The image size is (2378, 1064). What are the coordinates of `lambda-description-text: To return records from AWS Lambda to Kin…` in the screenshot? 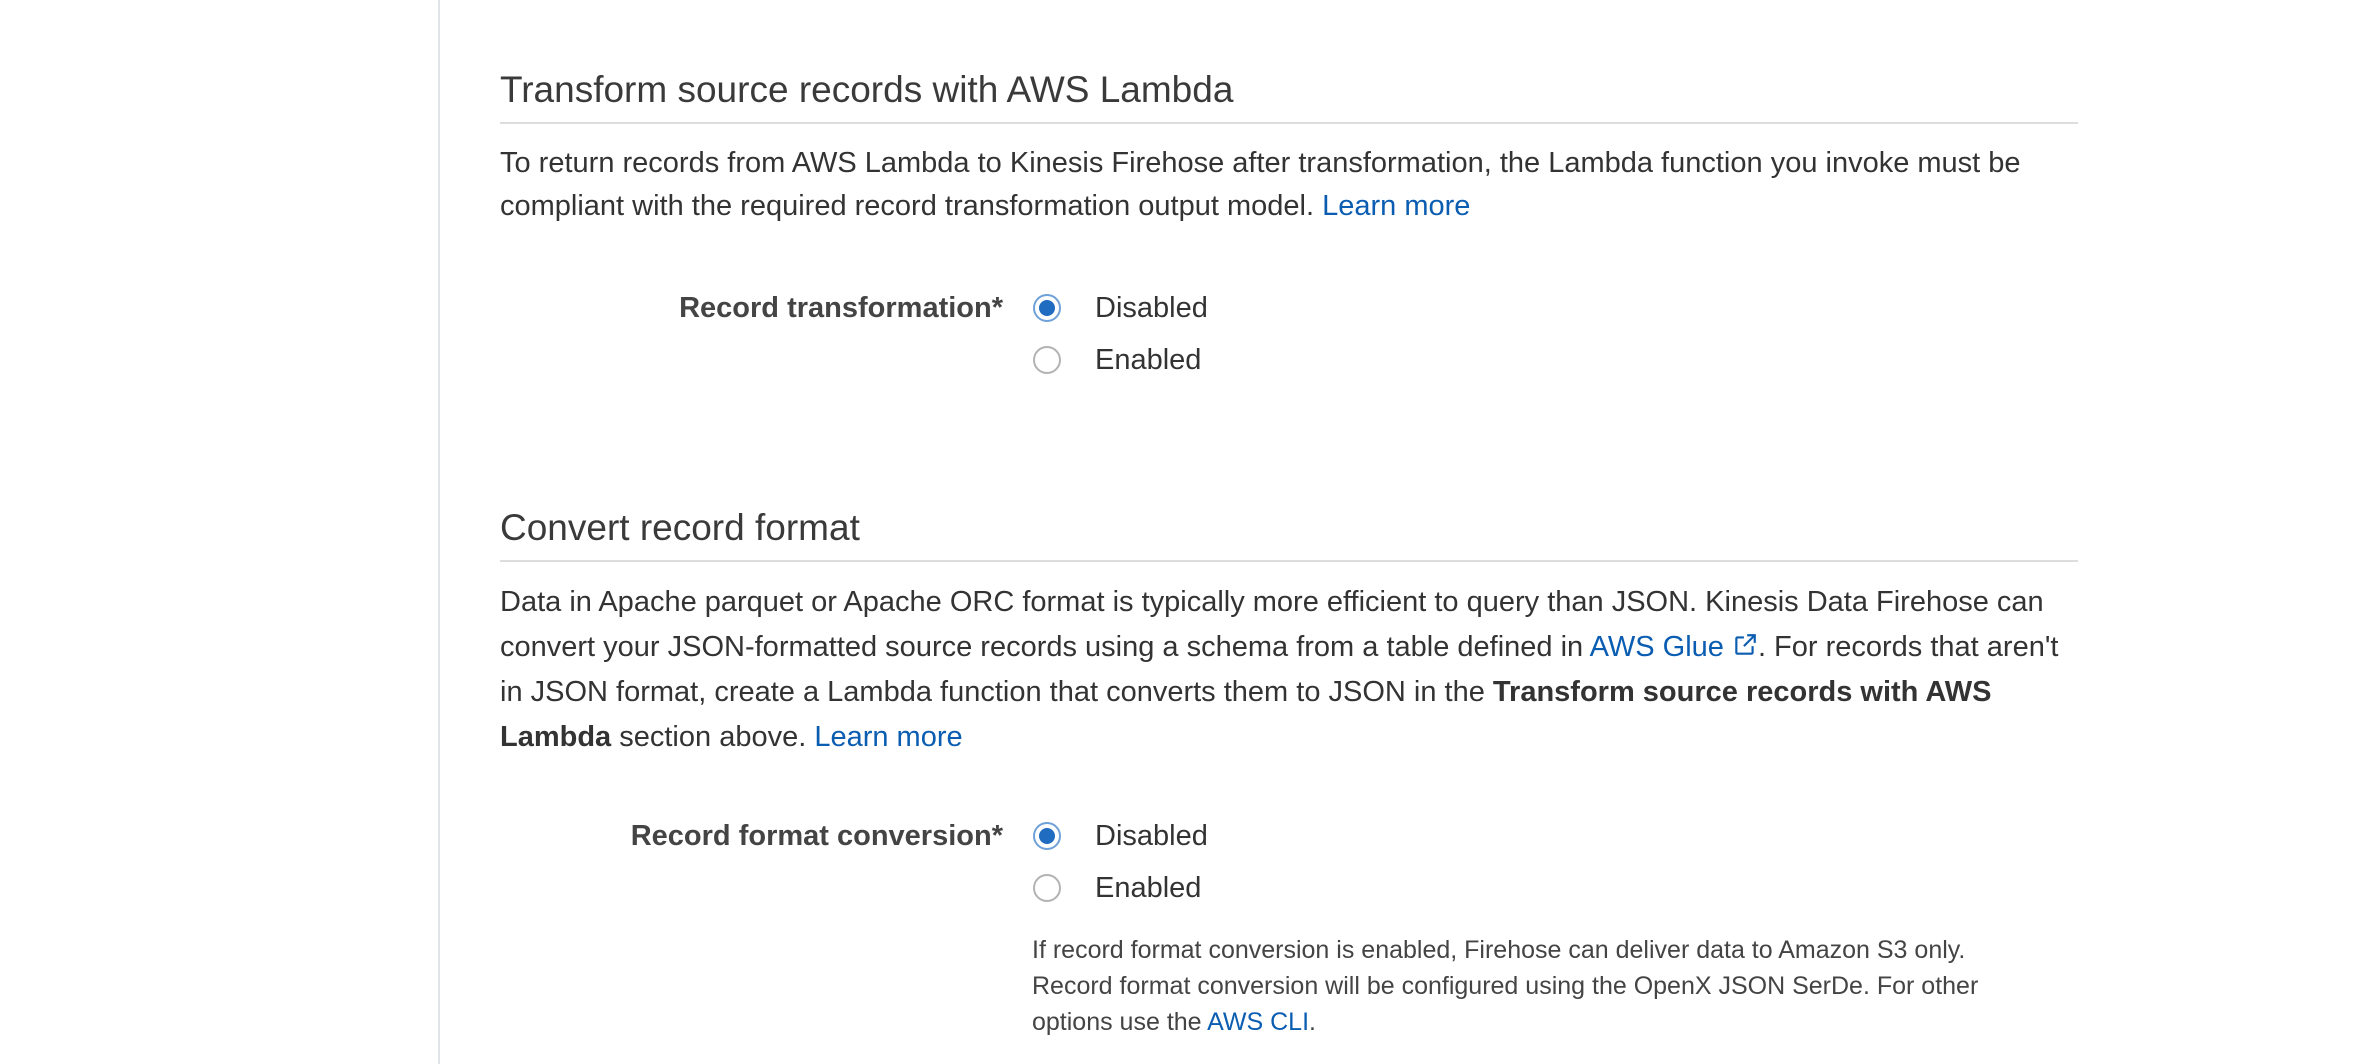 It's located at (1260, 184).